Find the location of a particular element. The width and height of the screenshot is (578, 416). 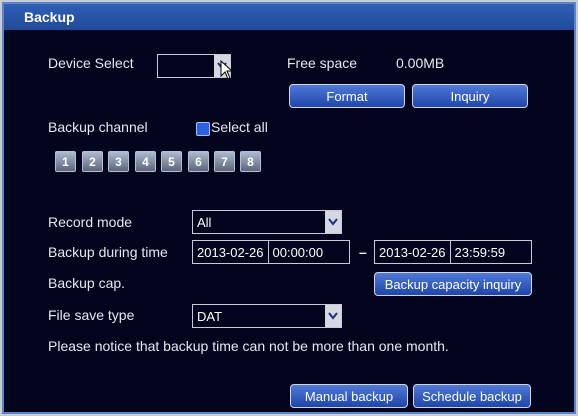

channel-4-button: 4 is located at coordinates (145, 161).